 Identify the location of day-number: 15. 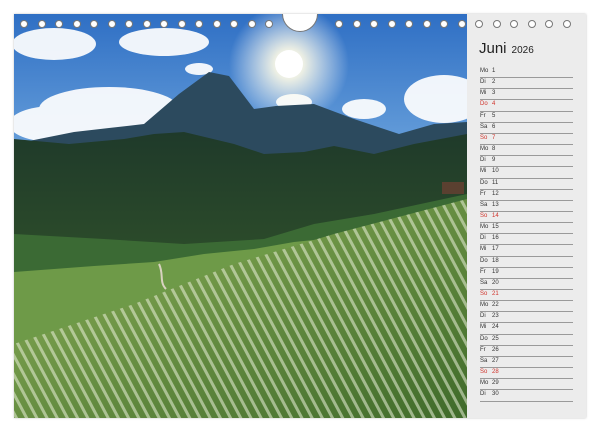
(495, 227).